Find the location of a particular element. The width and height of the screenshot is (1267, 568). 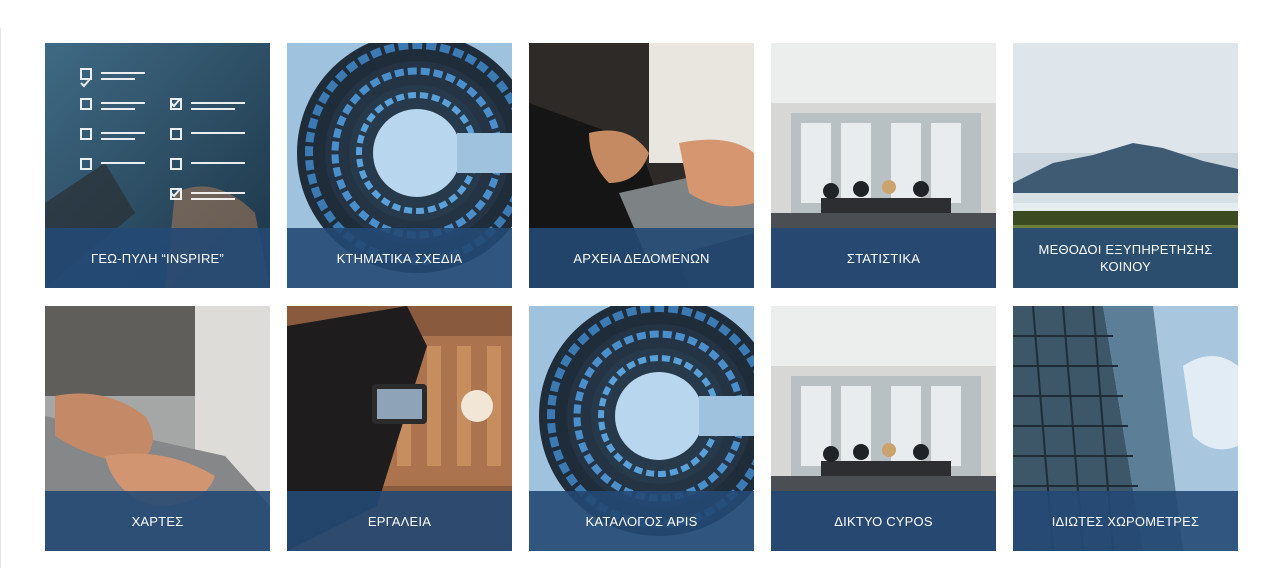

tile-statistics: ΣΤΑΤΙΣΤΙΚΑ is located at coordinates (883, 165).